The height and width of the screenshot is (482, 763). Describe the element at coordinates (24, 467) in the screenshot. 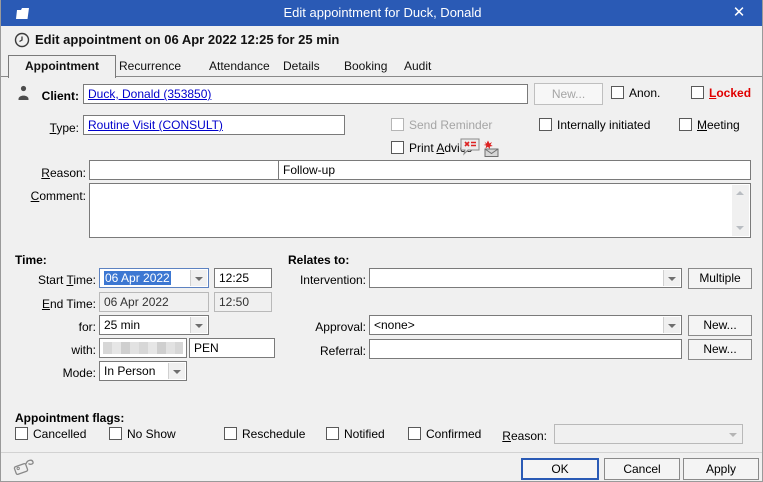

I see `tag-icon` at that location.